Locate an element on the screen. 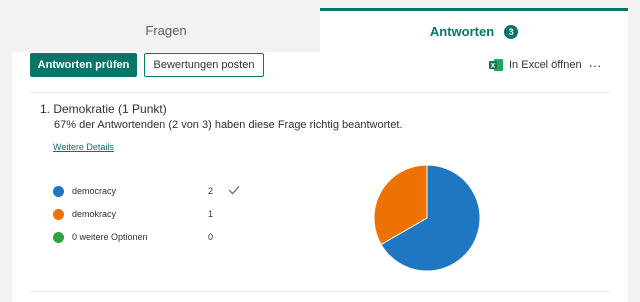 This screenshot has height=302, width=640. tab-questions: Fragen is located at coordinates (166, 30).